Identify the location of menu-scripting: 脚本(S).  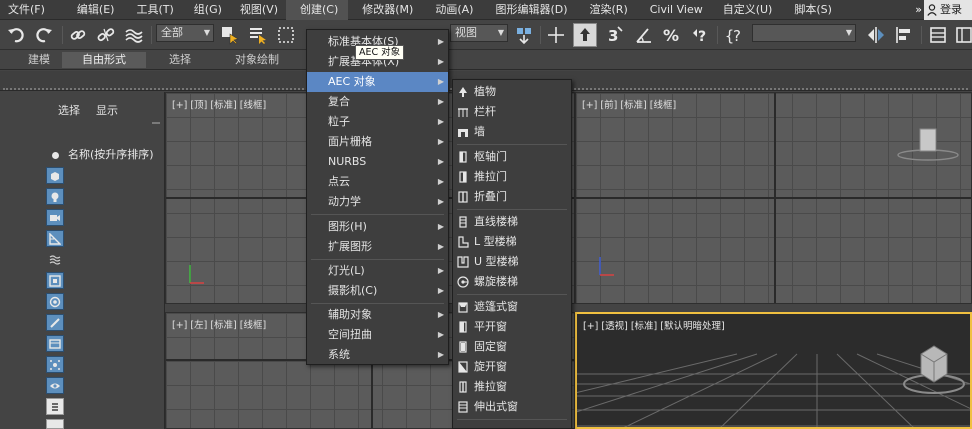
(810, 10).